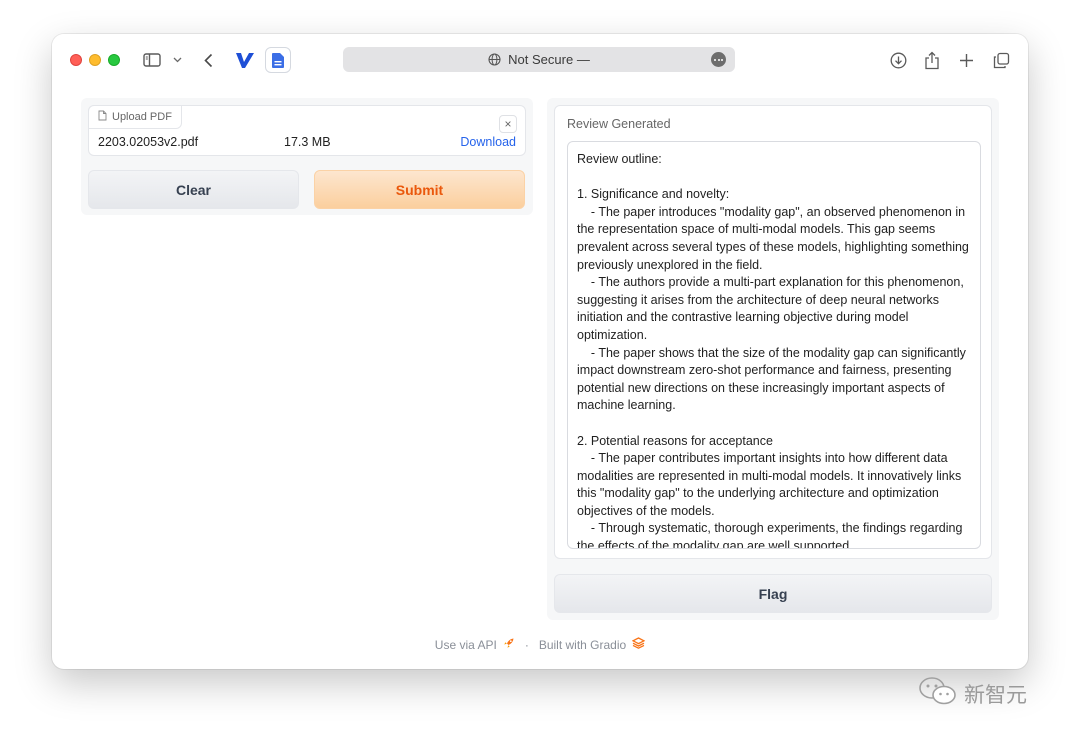 This screenshot has width=1080, height=738. What do you see at coordinates (966, 60) in the screenshot?
I see `new-tab-plus-icon` at bounding box center [966, 60].